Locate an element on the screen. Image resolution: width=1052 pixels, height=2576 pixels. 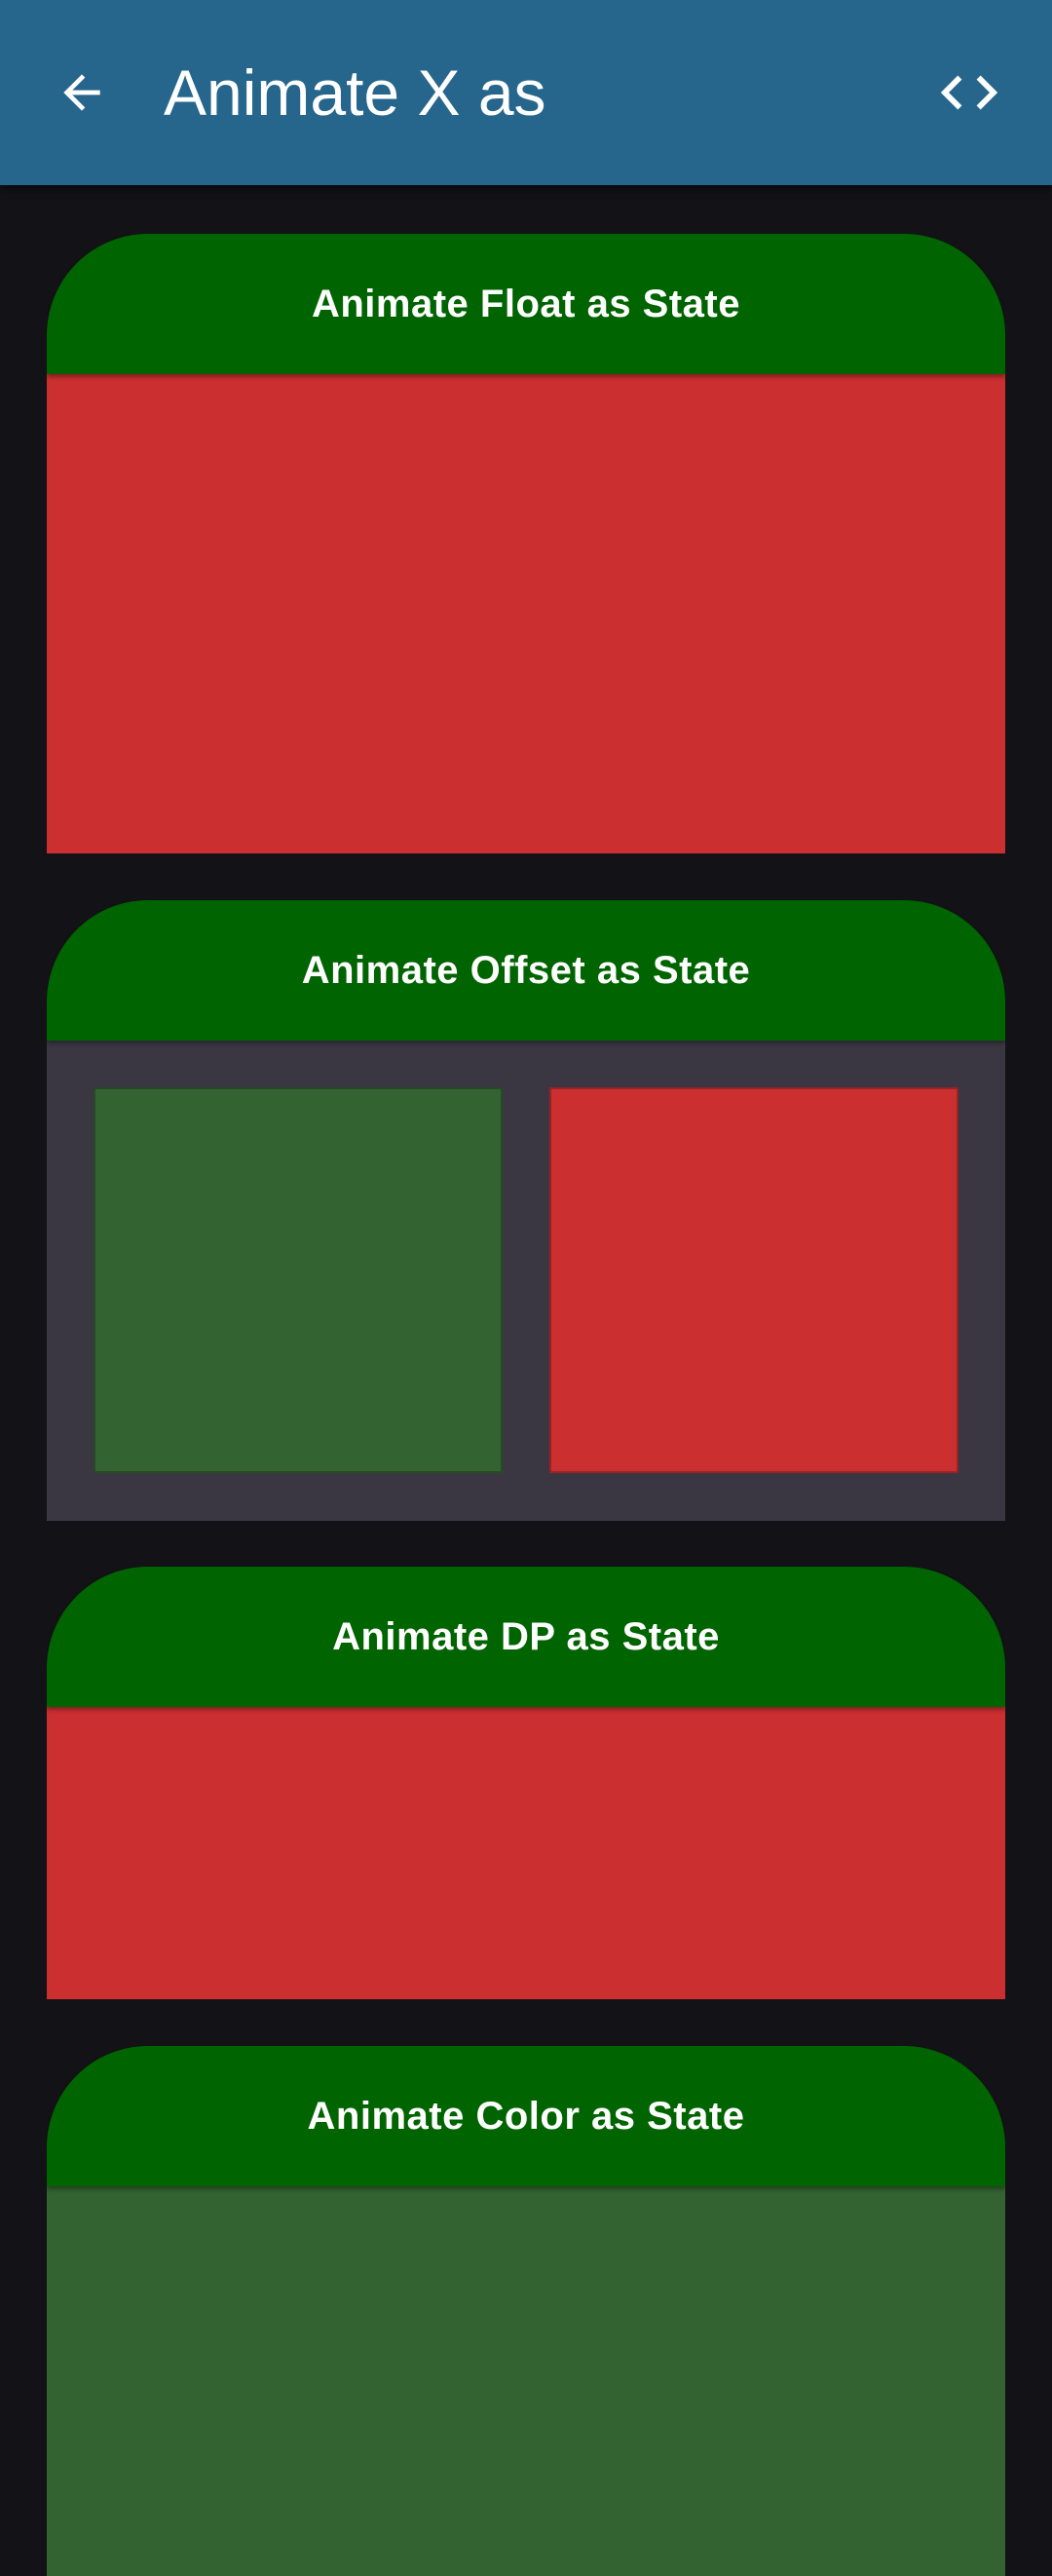
animated-dp-box is located at coordinates (526, 1853).